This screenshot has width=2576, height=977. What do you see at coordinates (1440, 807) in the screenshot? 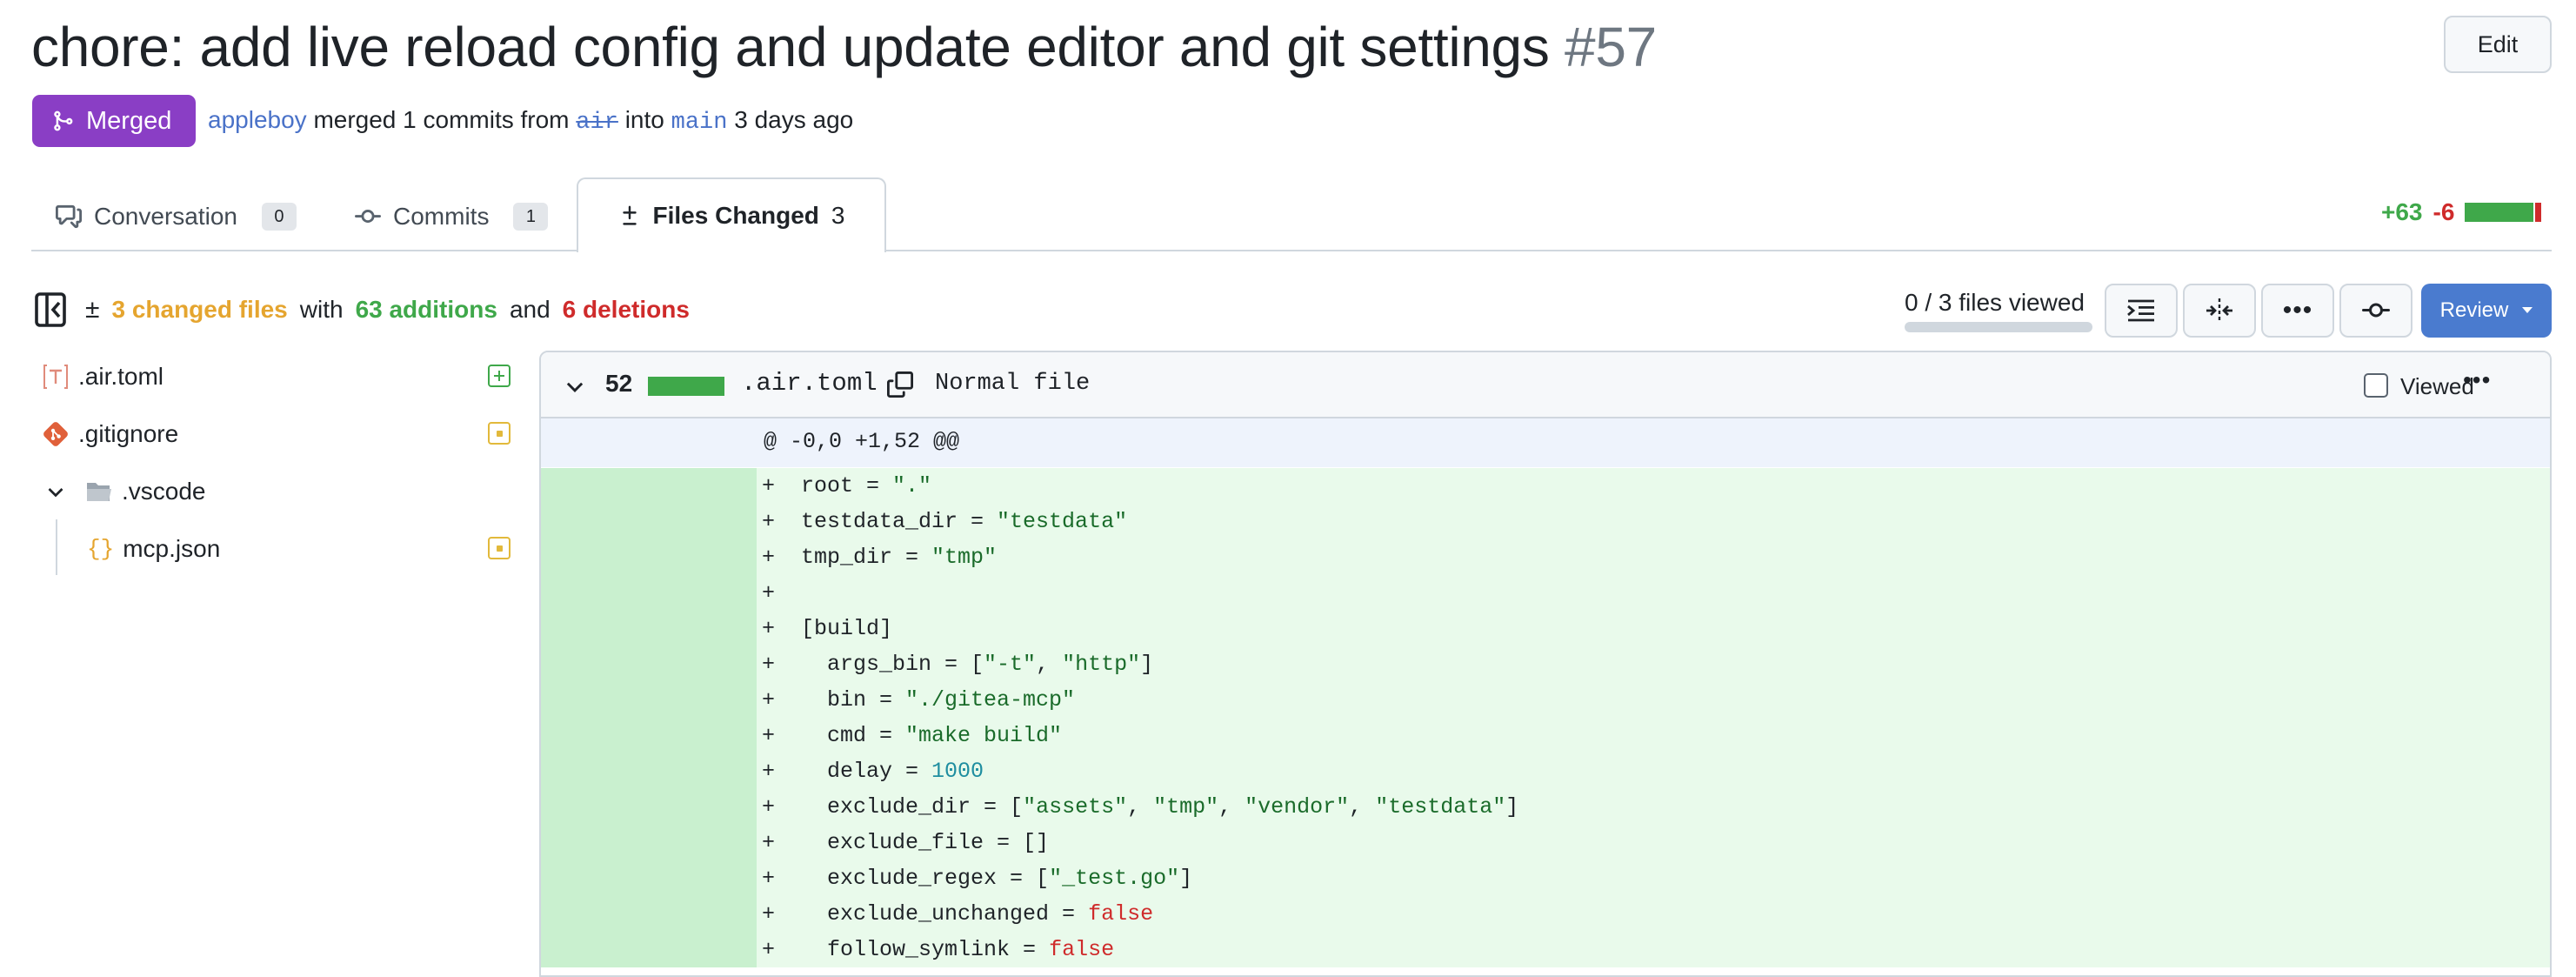
I see `string-token: "testdata"` at bounding box center [1440, 807].